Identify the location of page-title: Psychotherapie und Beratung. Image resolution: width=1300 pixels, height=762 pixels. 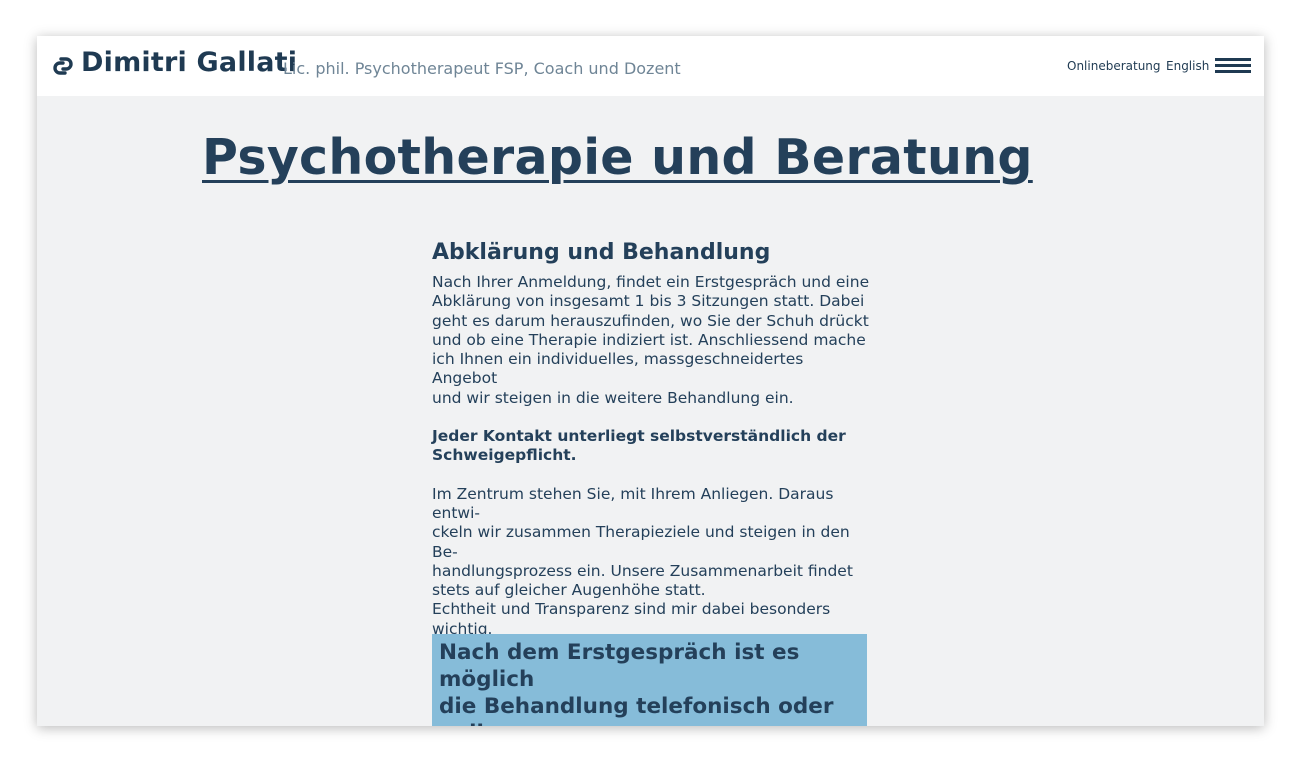
(617, 157).